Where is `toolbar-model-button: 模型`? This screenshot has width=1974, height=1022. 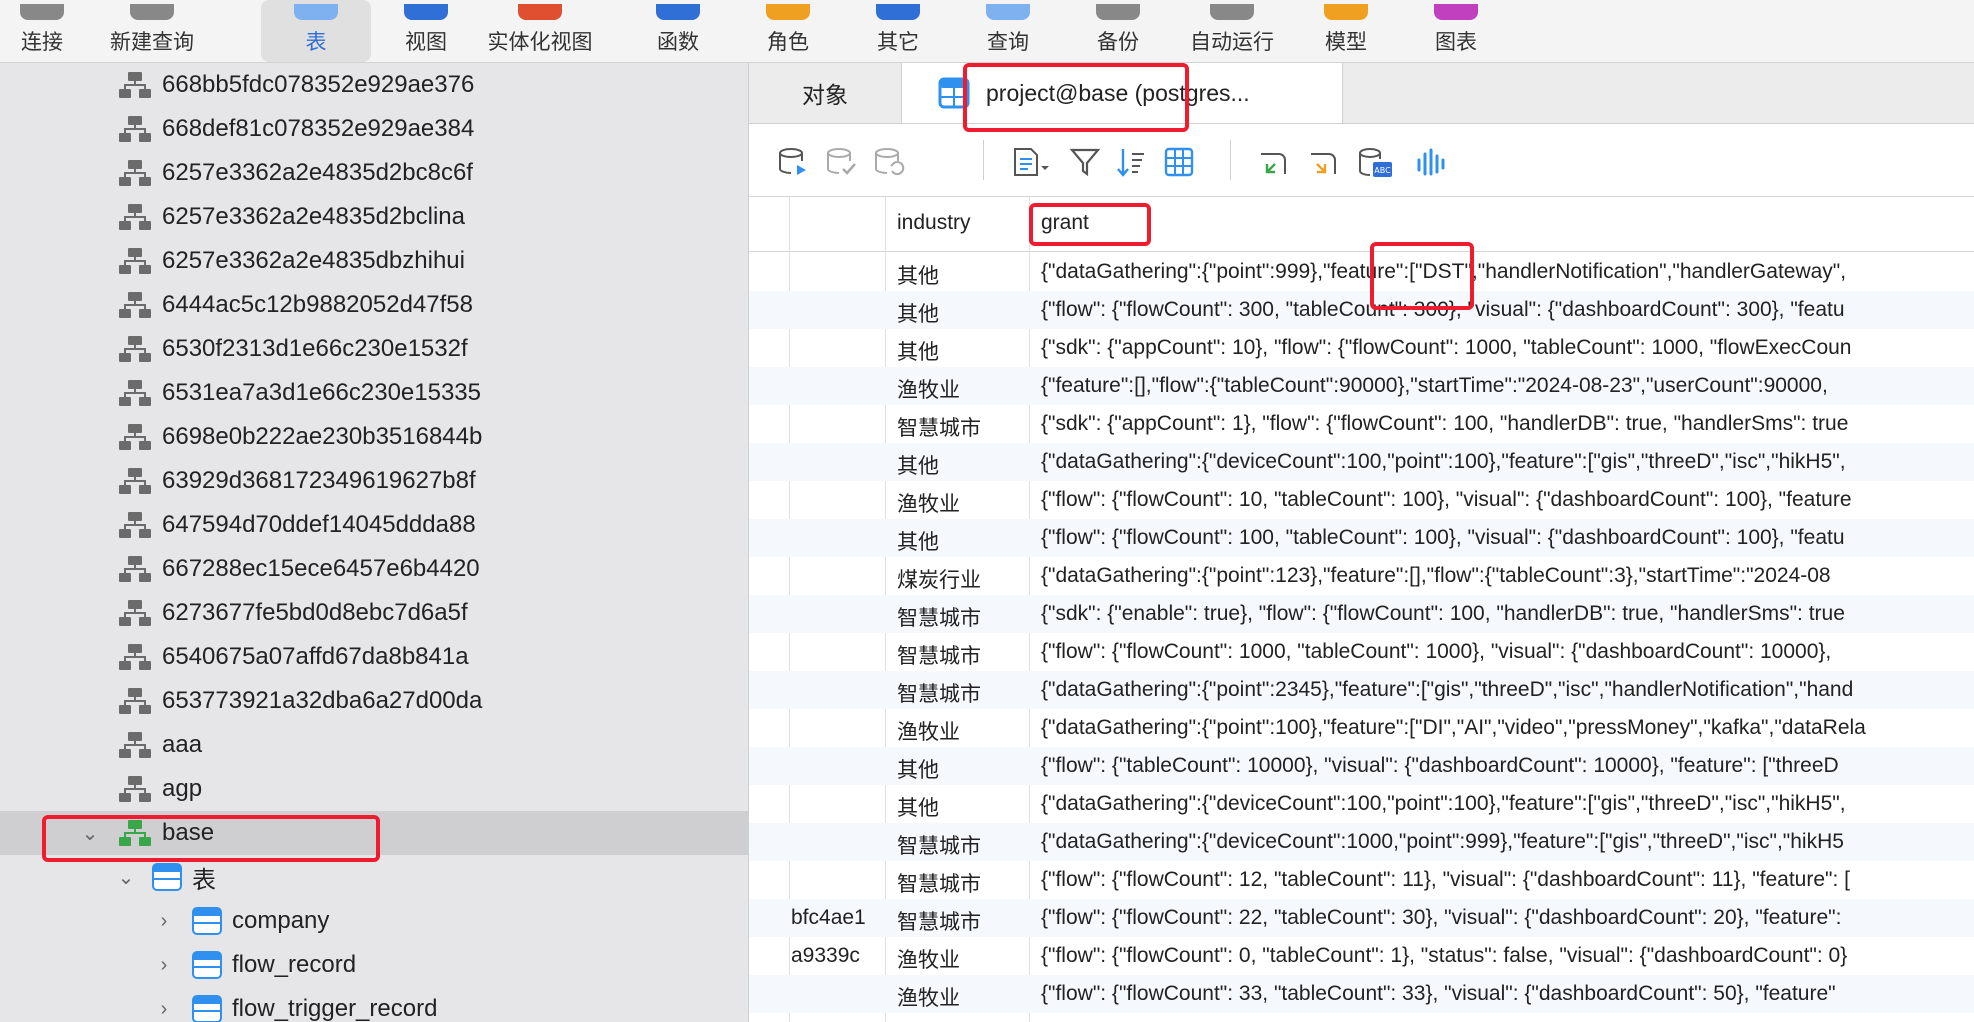 toolbar-model-button: 模型 is located at coordinates (1346, 31).